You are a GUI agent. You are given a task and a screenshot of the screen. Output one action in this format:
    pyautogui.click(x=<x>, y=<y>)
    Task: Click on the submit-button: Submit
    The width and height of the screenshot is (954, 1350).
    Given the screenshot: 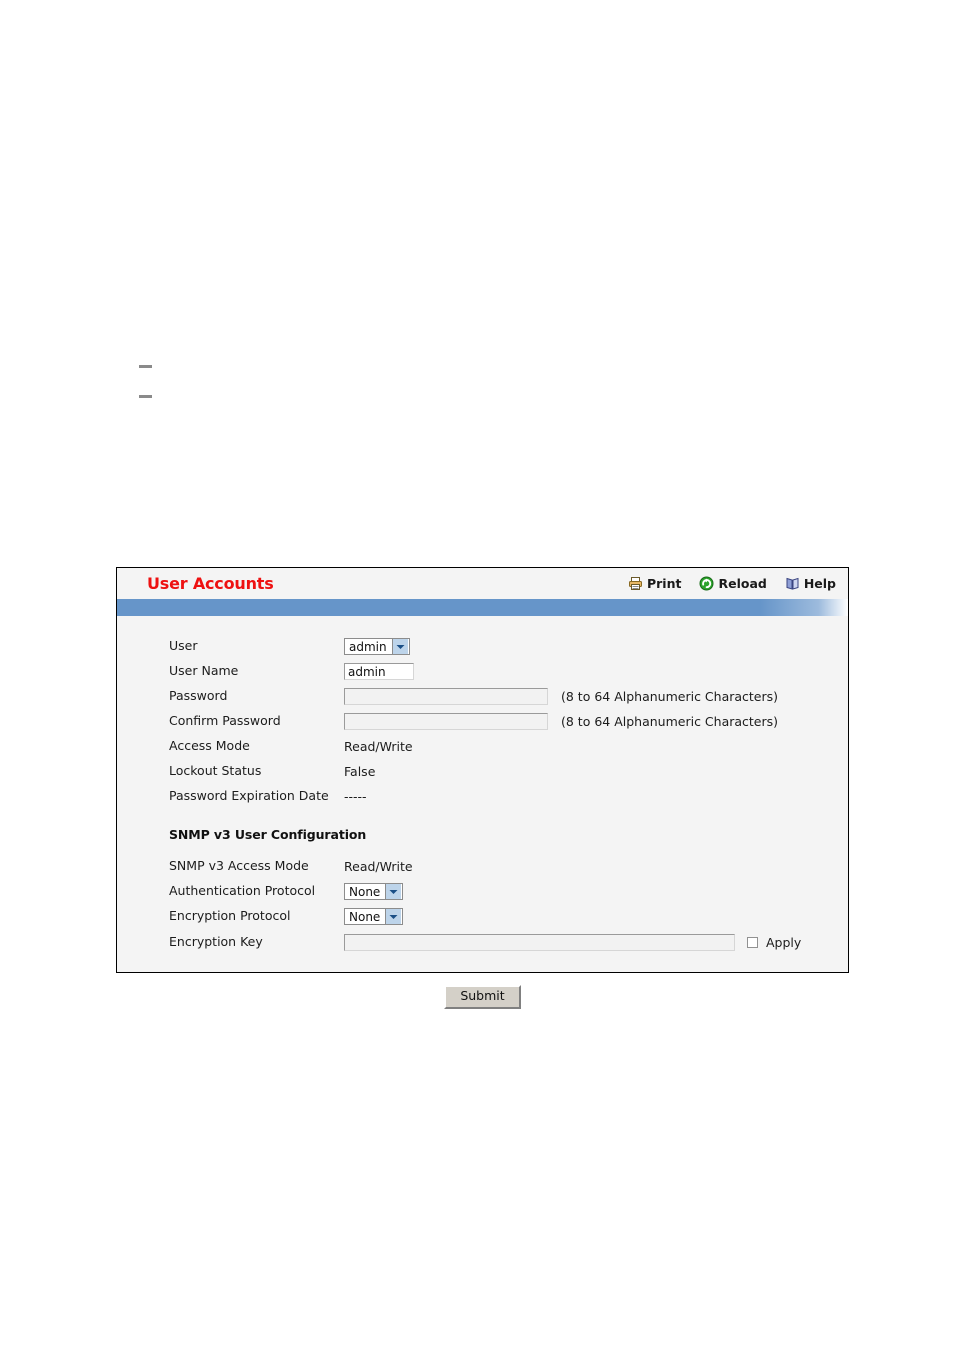 What is the action you would take?
    pyautogui.click(x=482, y=997)
    